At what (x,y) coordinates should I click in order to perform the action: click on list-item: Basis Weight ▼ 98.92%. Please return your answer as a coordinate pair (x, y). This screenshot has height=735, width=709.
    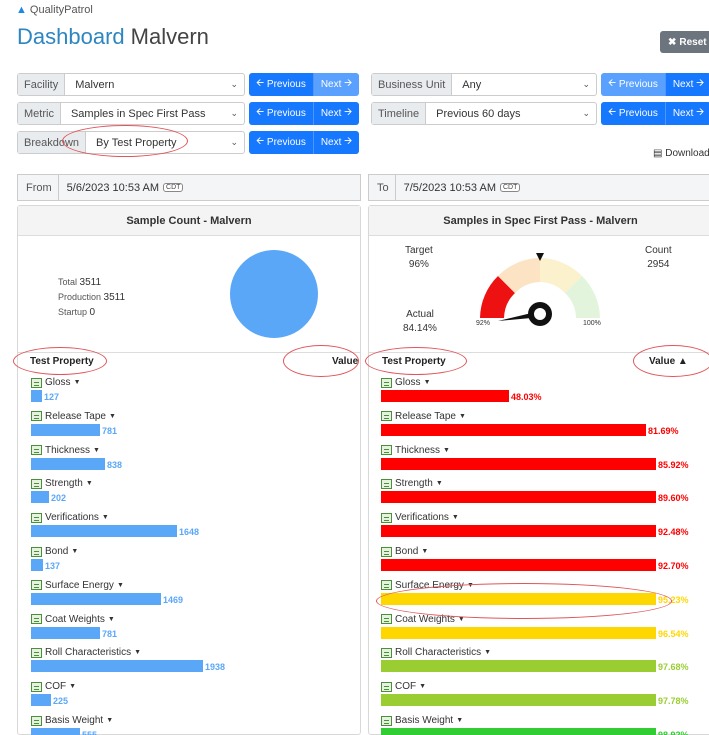
    Looking at the image, I should click on (545, 725).